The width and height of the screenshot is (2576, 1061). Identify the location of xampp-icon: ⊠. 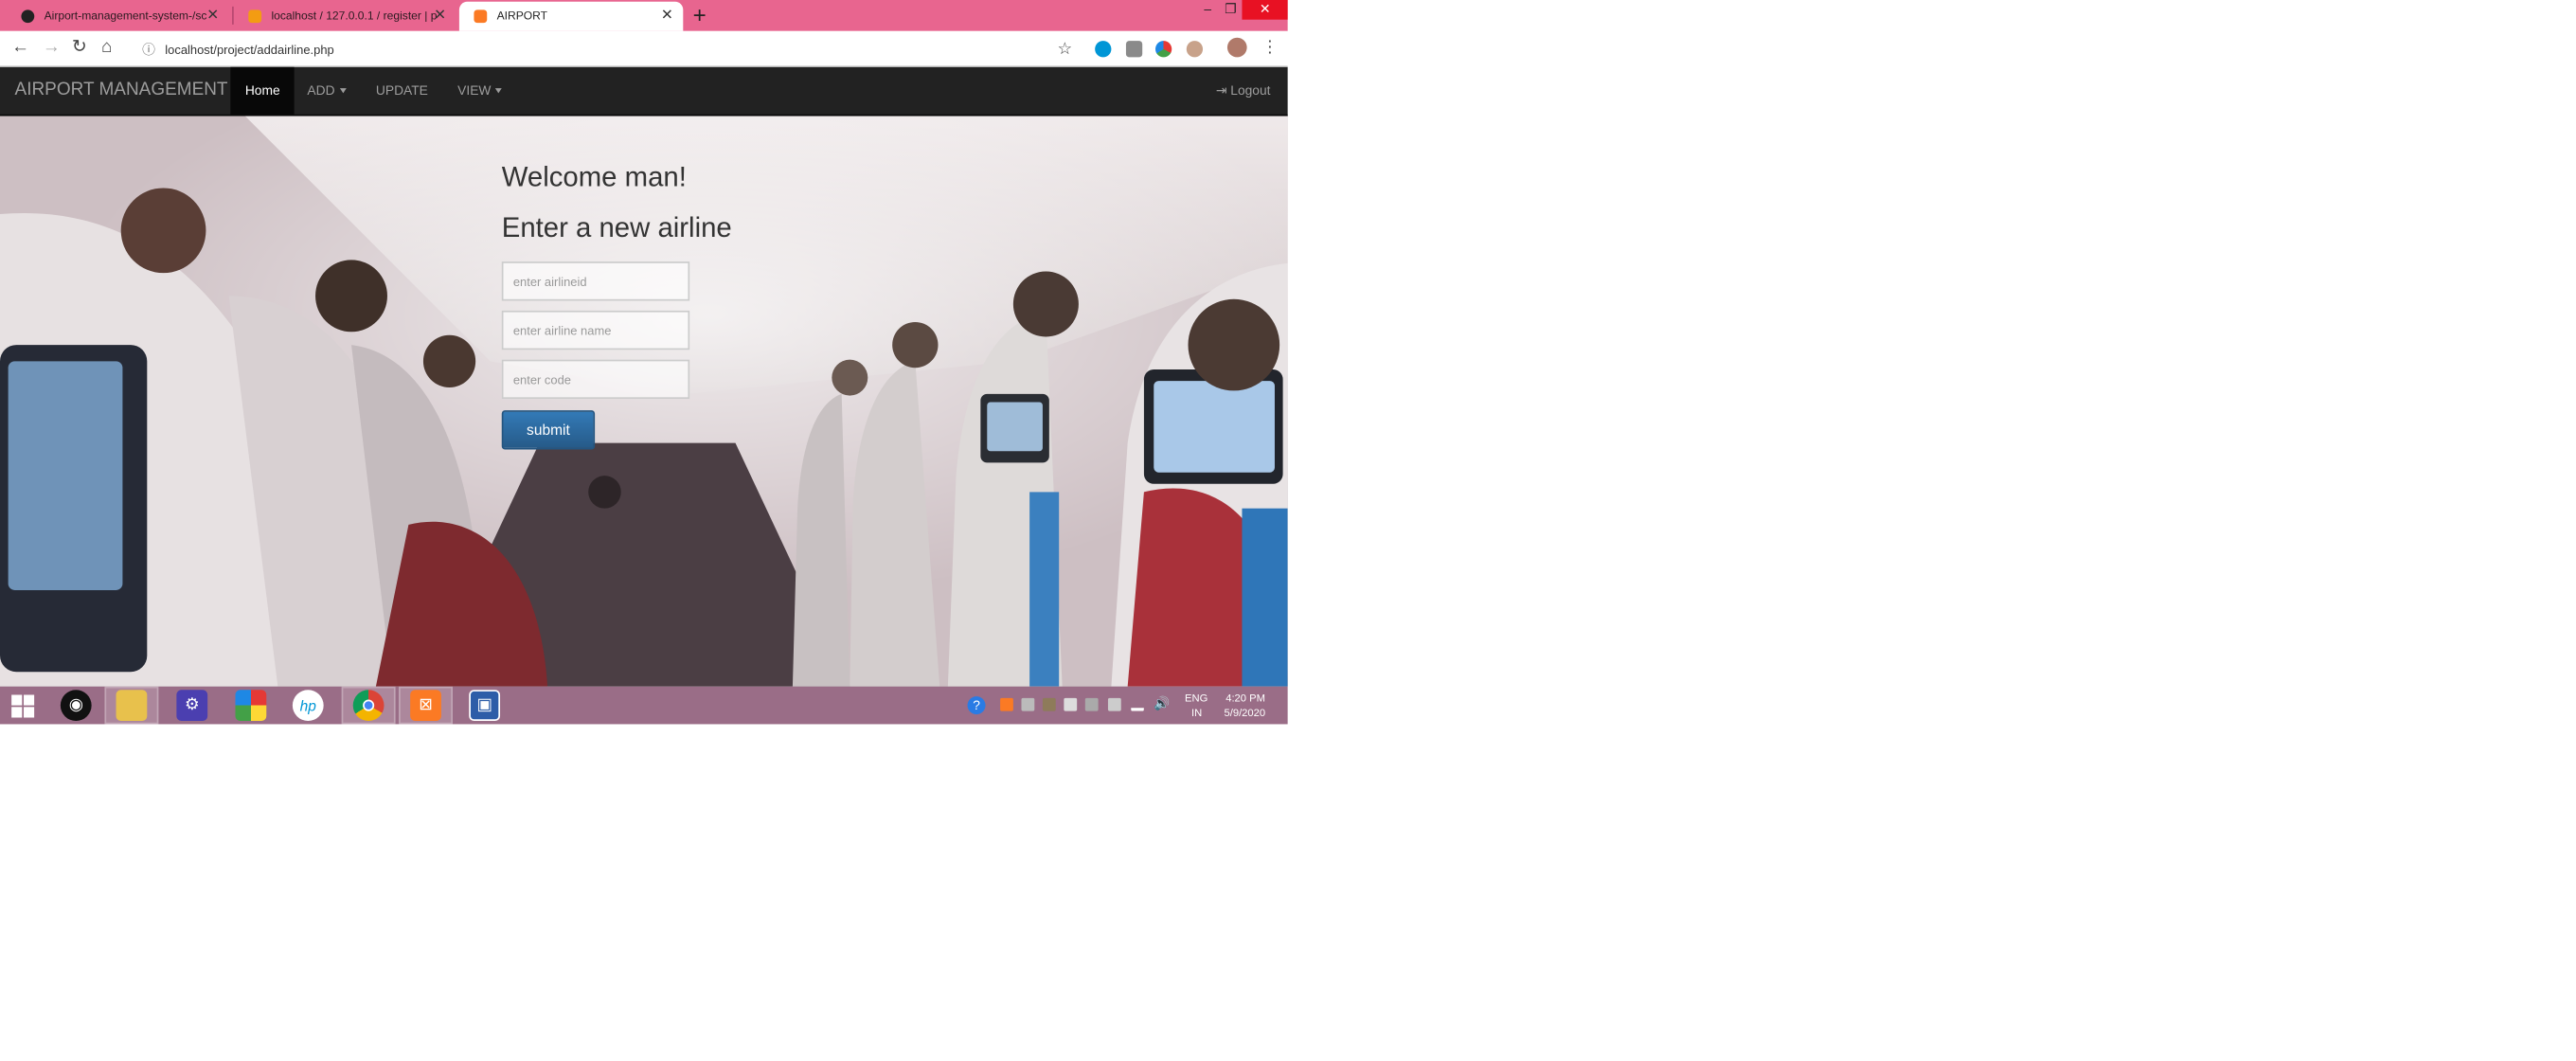
(425, 705).